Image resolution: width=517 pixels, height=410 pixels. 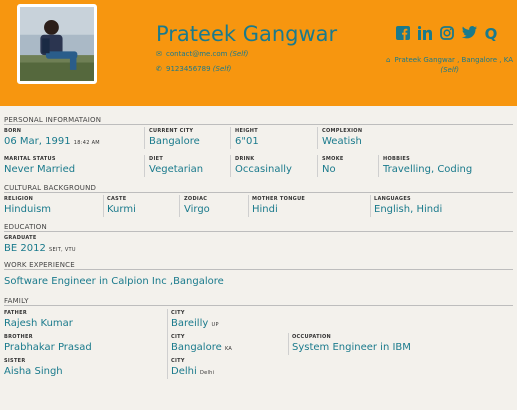 I want to click on profile-photo, so click(x=57, y=44).